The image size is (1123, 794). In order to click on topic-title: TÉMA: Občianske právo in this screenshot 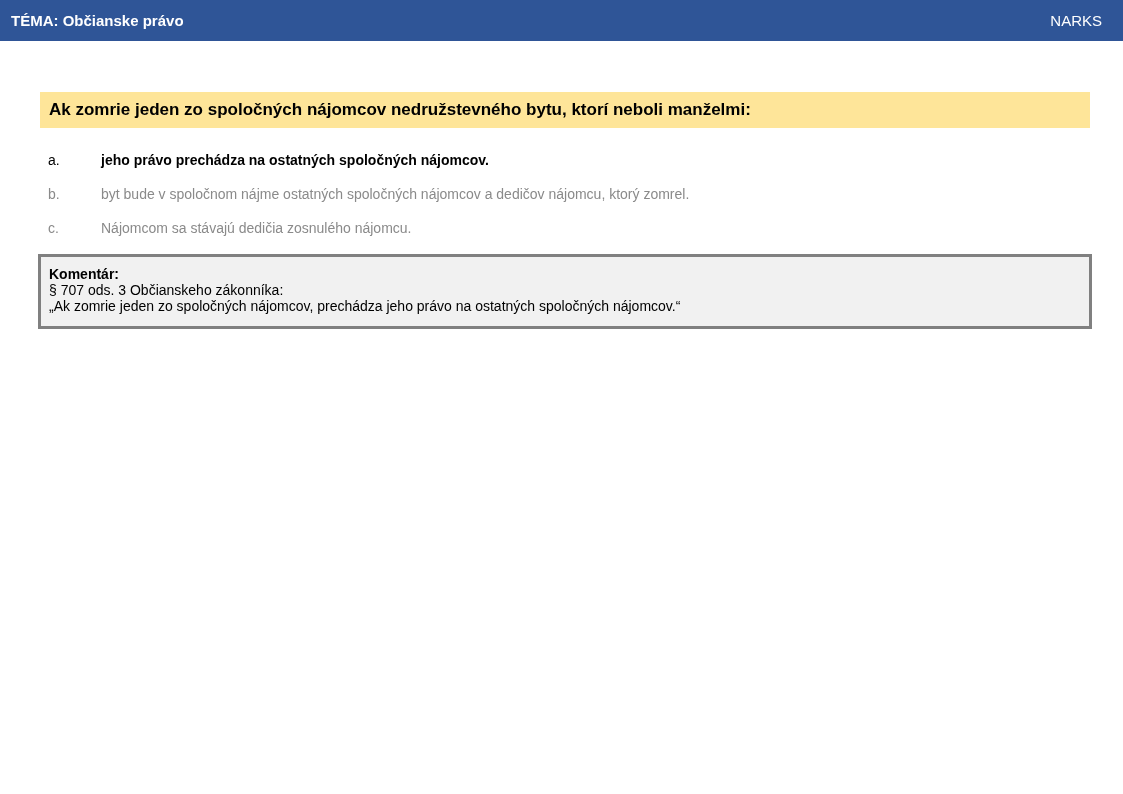, I will do `click(97, 20)`.